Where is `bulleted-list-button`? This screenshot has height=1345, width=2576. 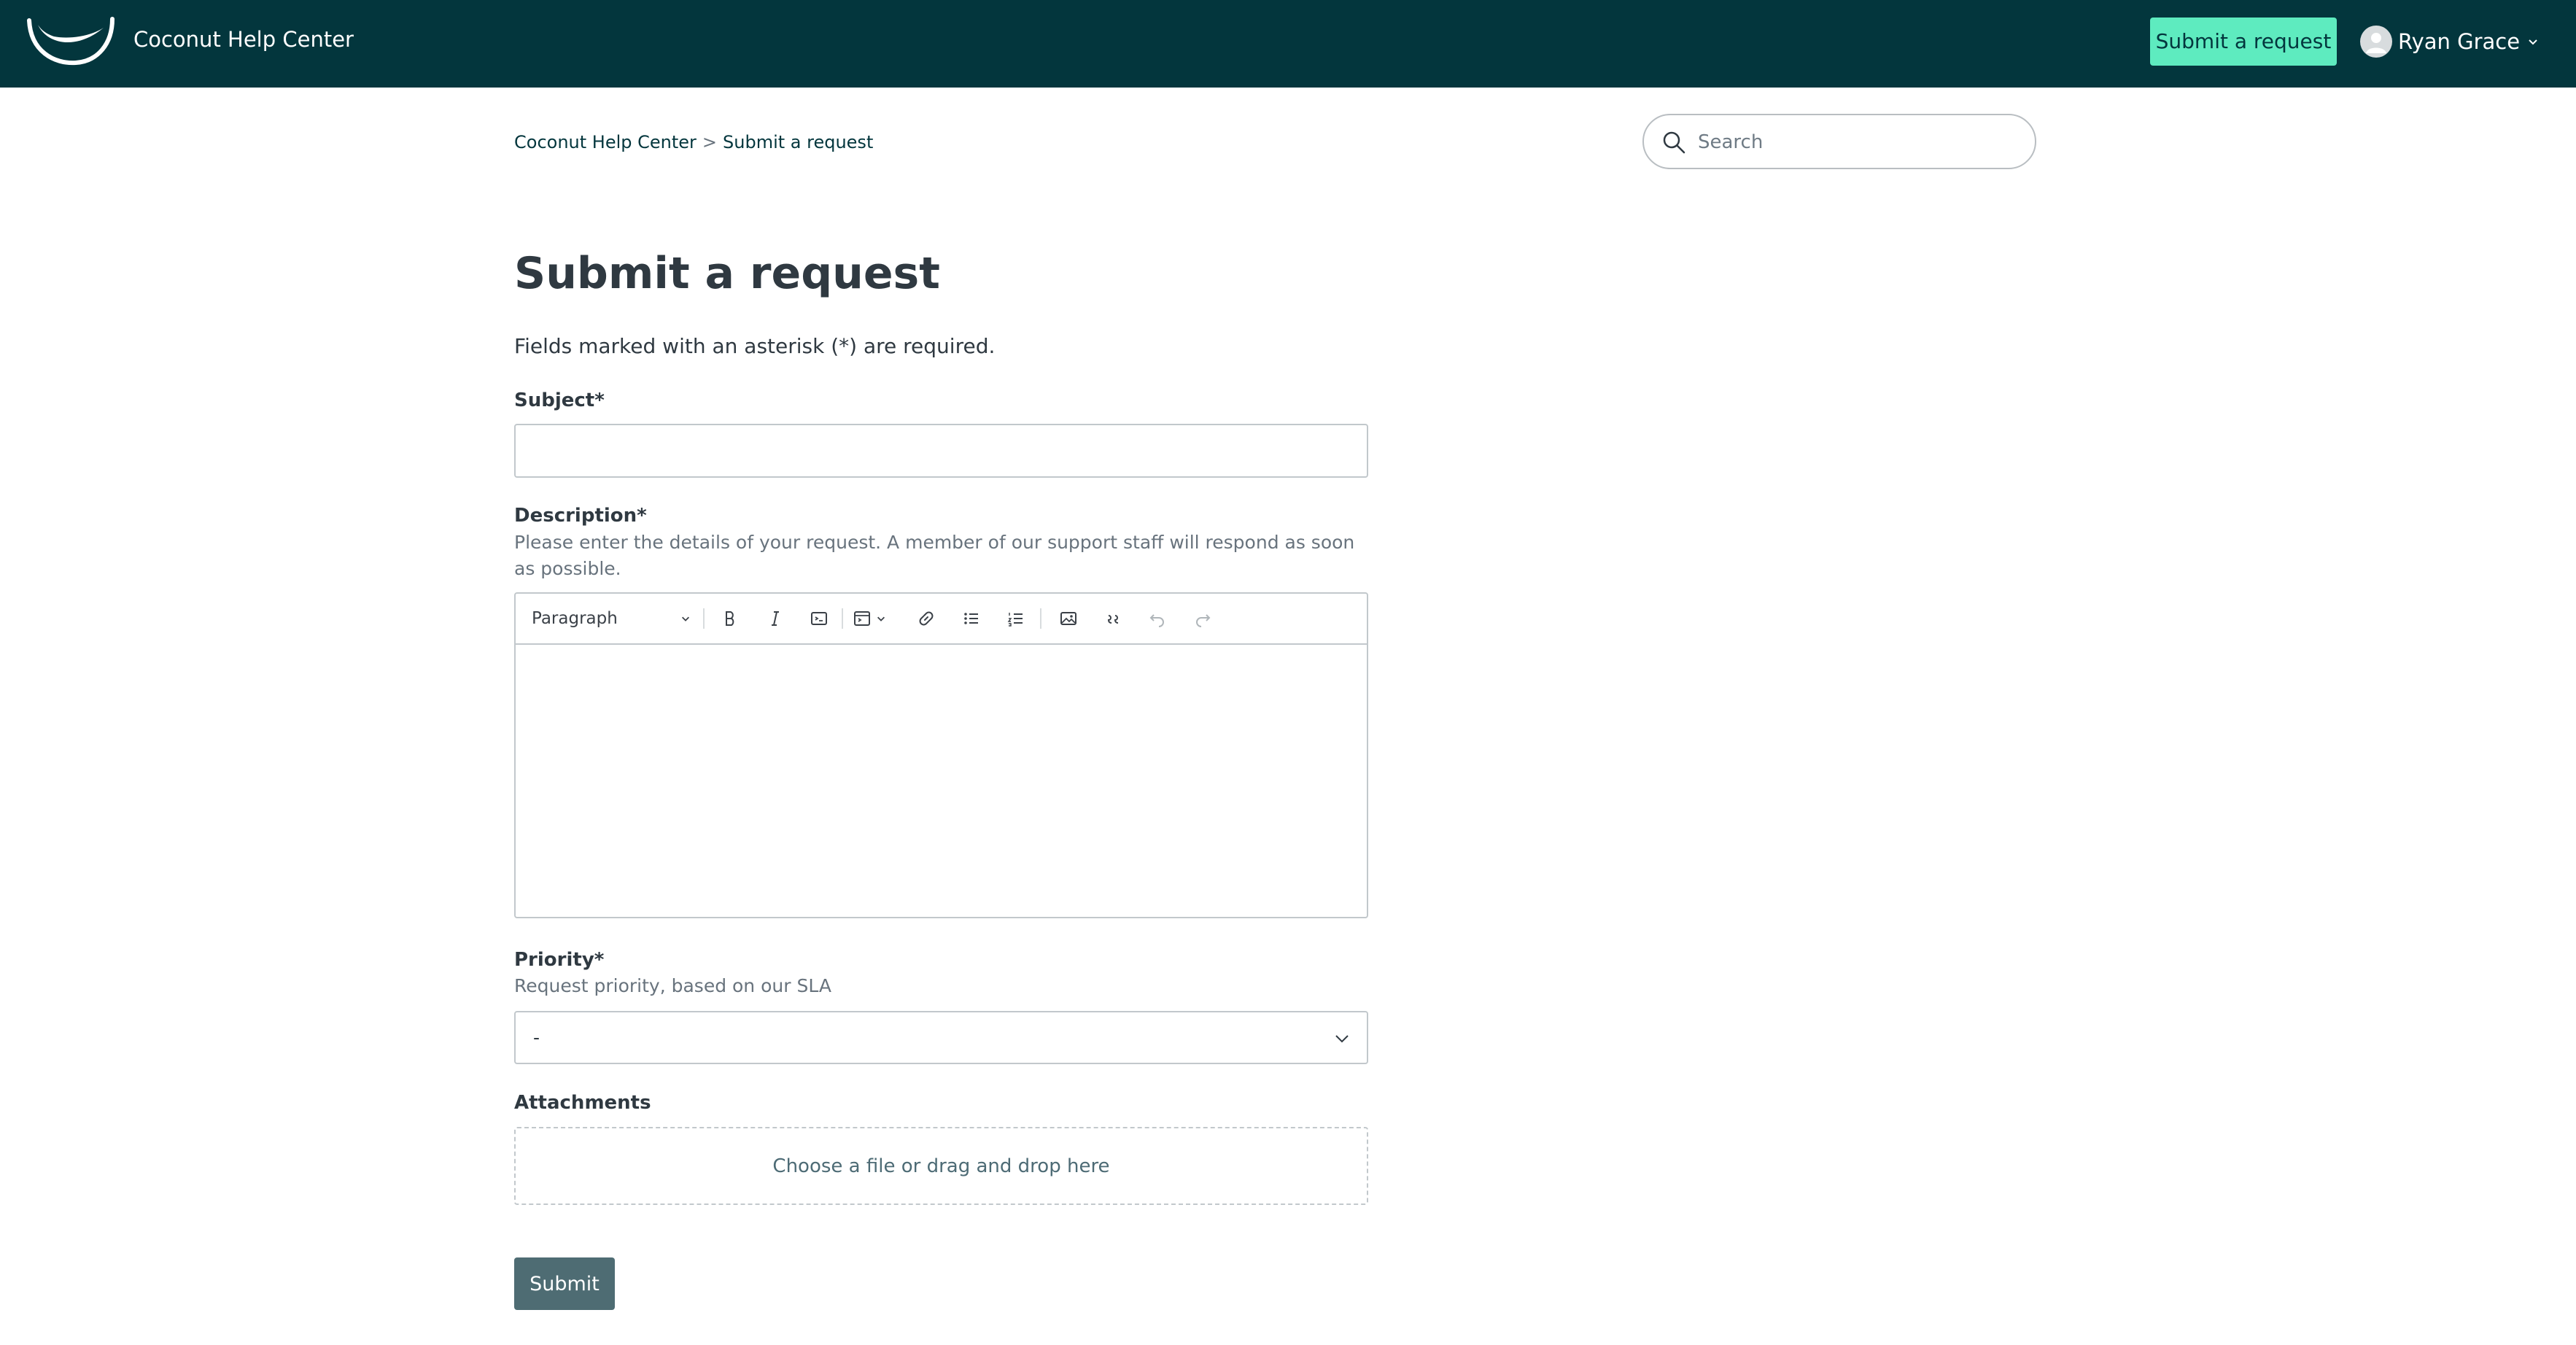 bulleted-list-button is located at coordinates (971, 619).